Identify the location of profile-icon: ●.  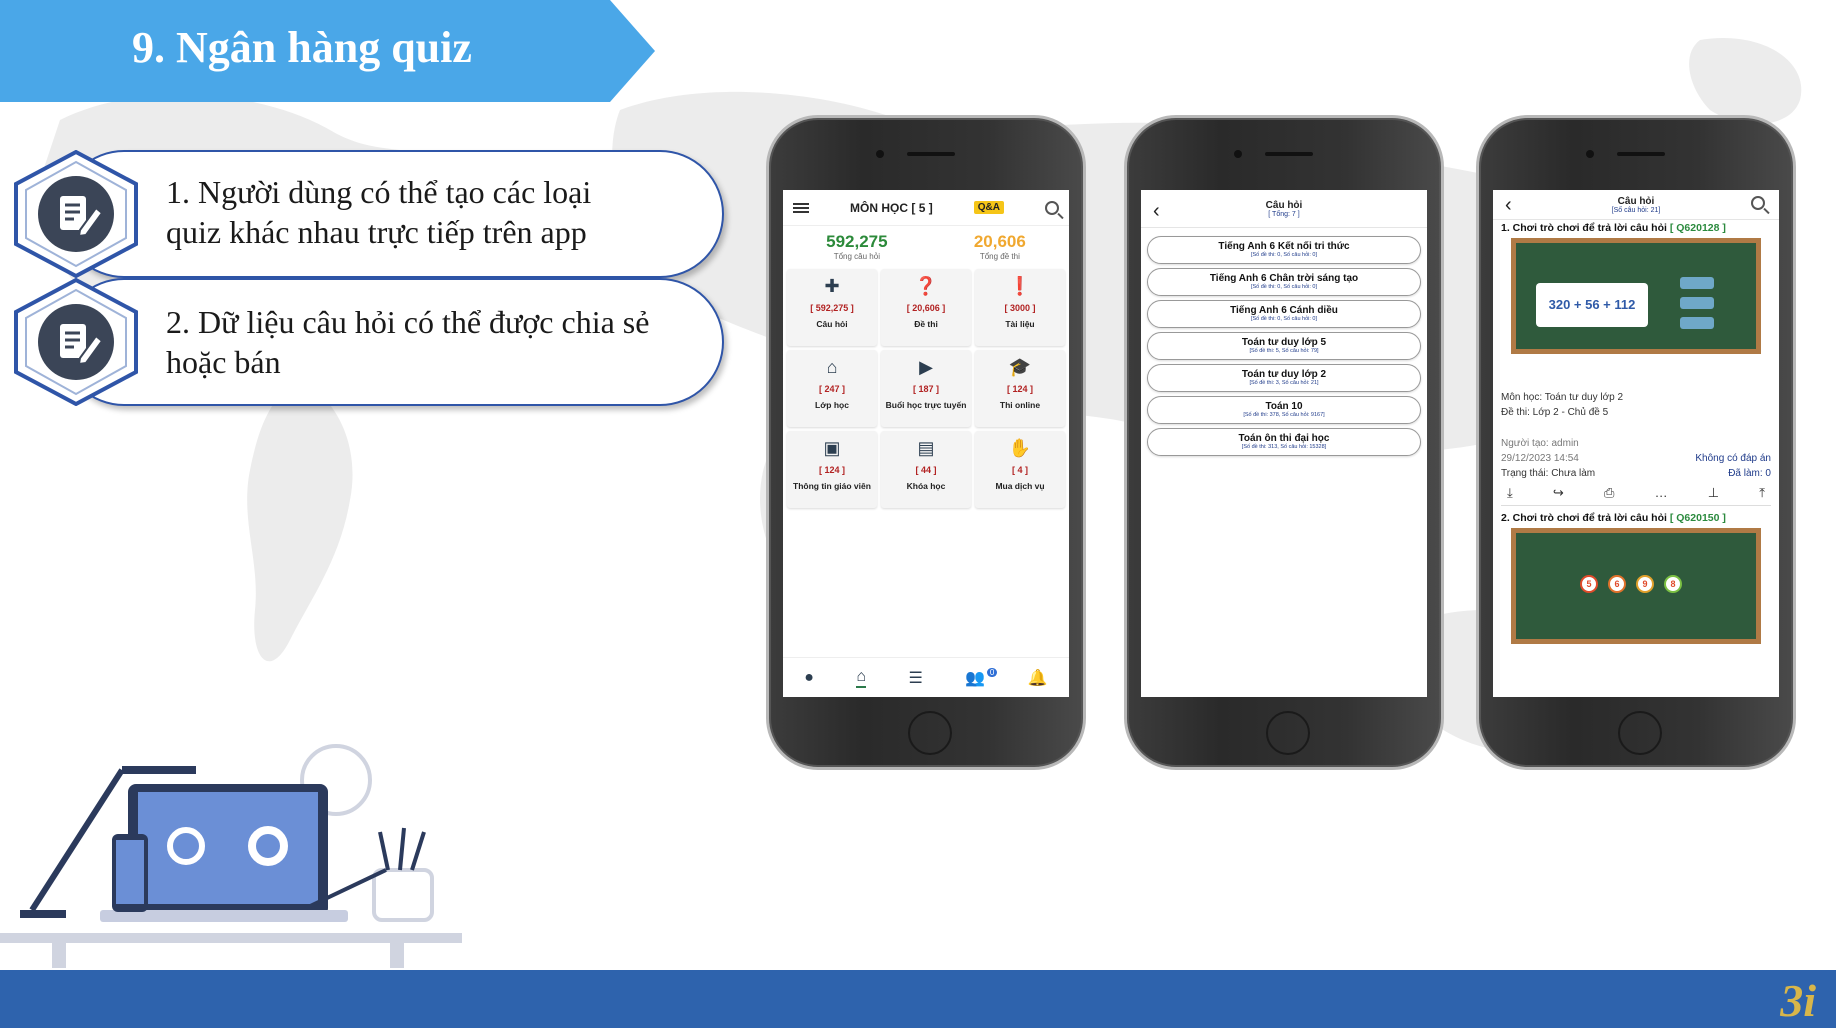
(809, 678).